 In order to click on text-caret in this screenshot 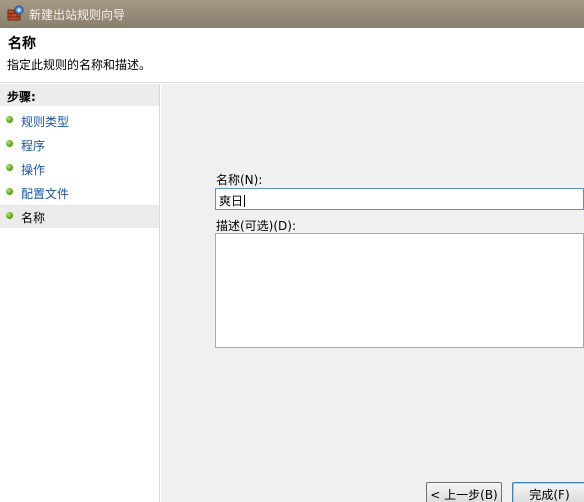, I will do `click(245, 201)`.